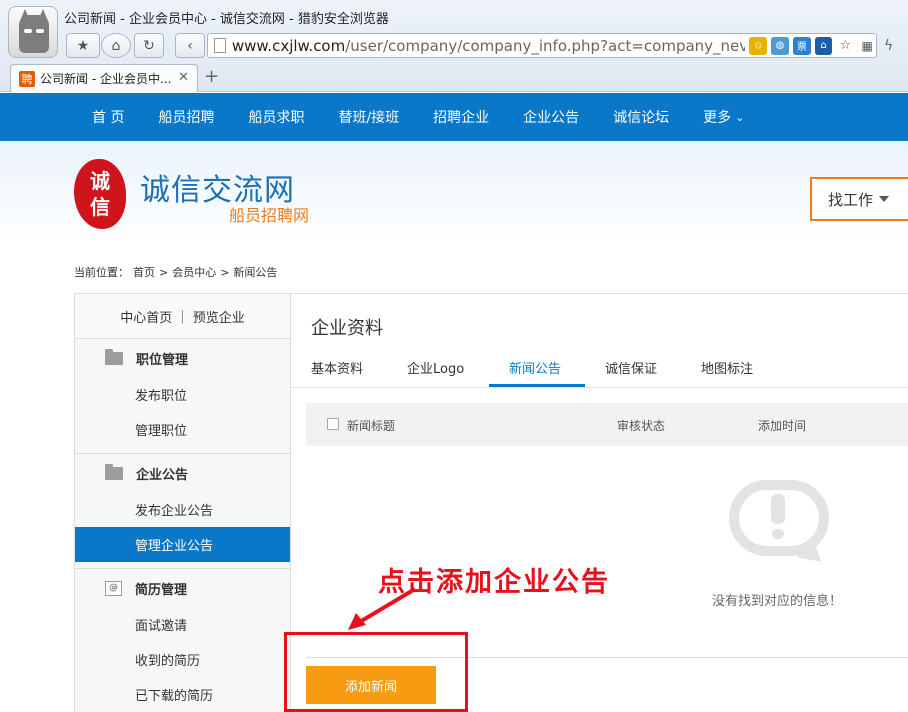 The image size is (908, 712). Describe the element at coordinates (435, 367) in the screenshot. I see `tab-logo: 企业Logo` at that location.